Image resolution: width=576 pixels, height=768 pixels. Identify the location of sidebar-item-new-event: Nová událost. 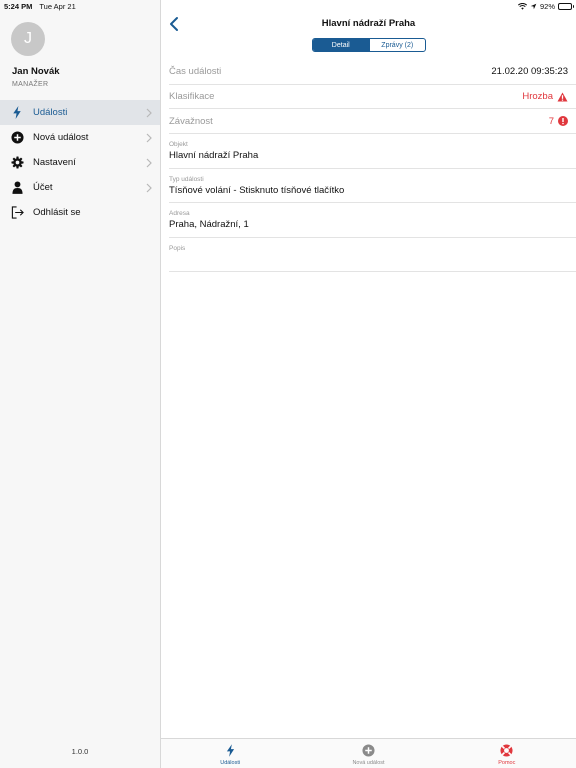
(80, 137).